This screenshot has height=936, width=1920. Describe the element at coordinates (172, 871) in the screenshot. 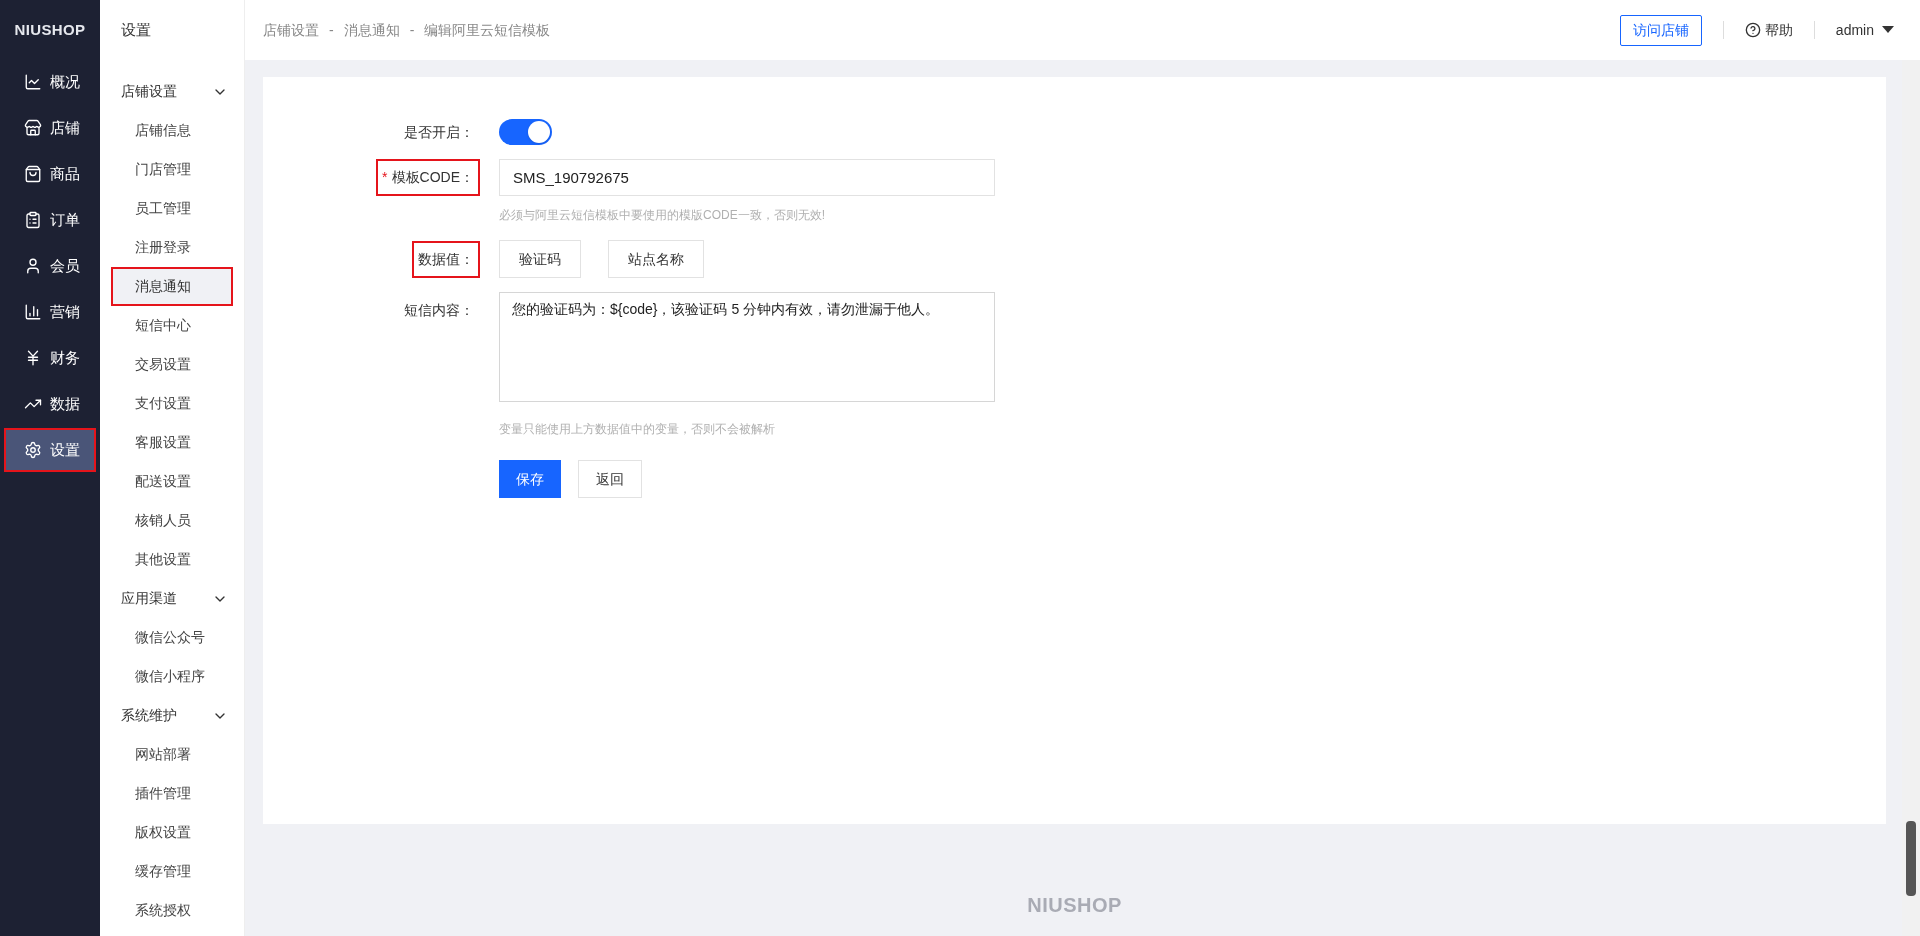

I see `submenu-item: 缓存管理` at that location.